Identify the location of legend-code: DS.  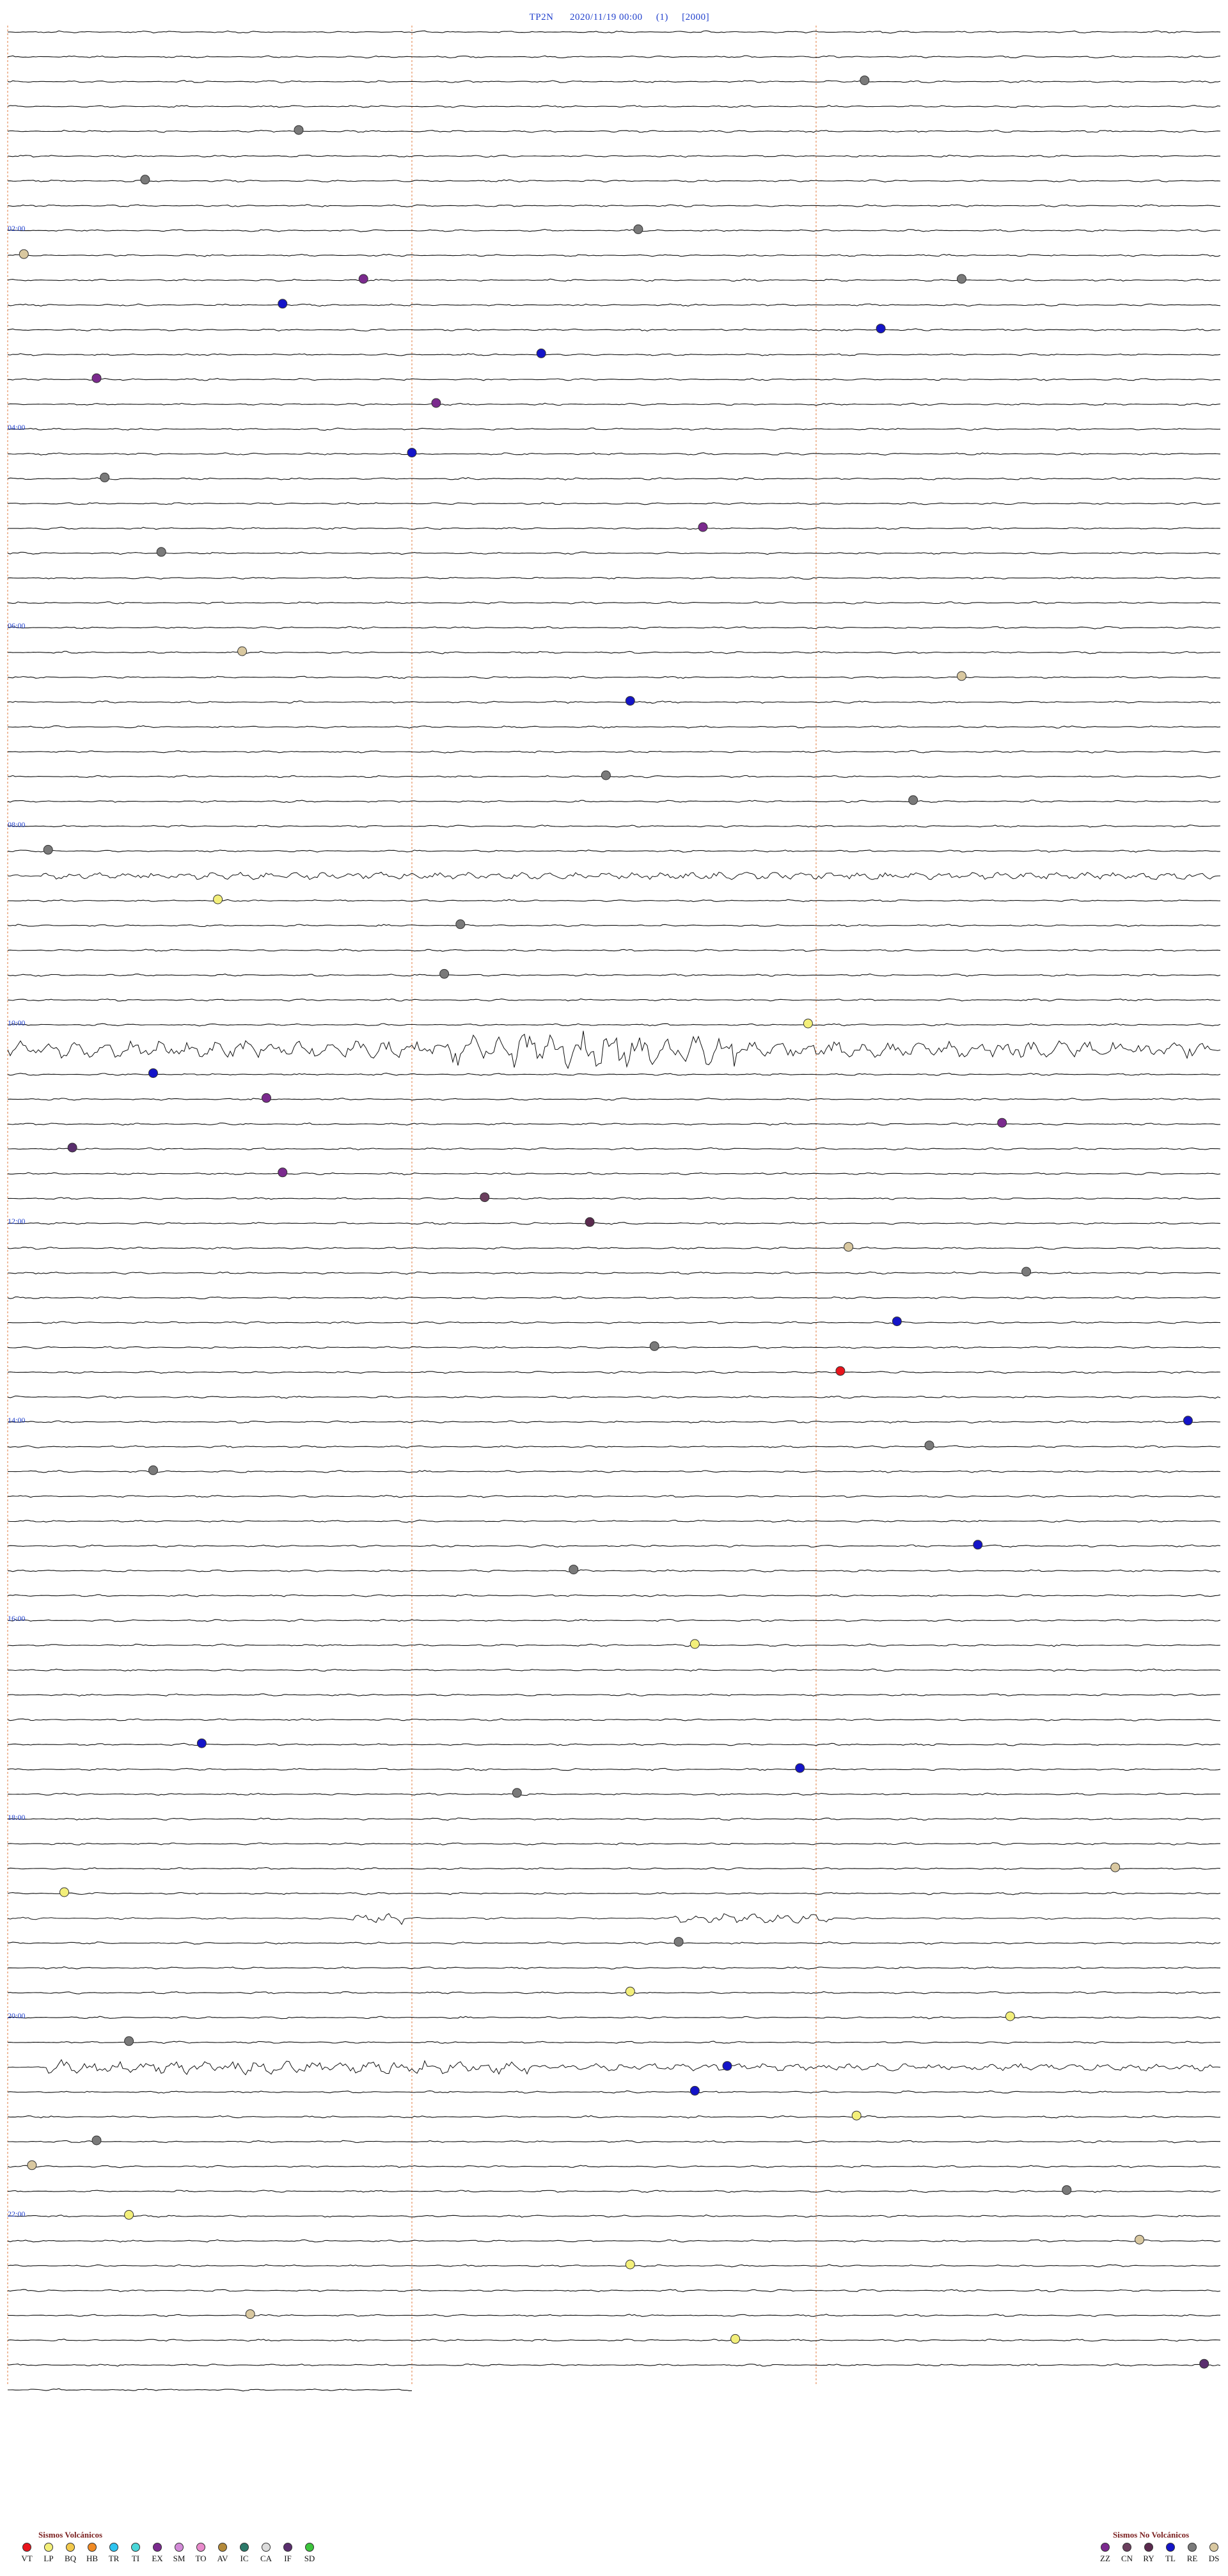
(1214, 2558).